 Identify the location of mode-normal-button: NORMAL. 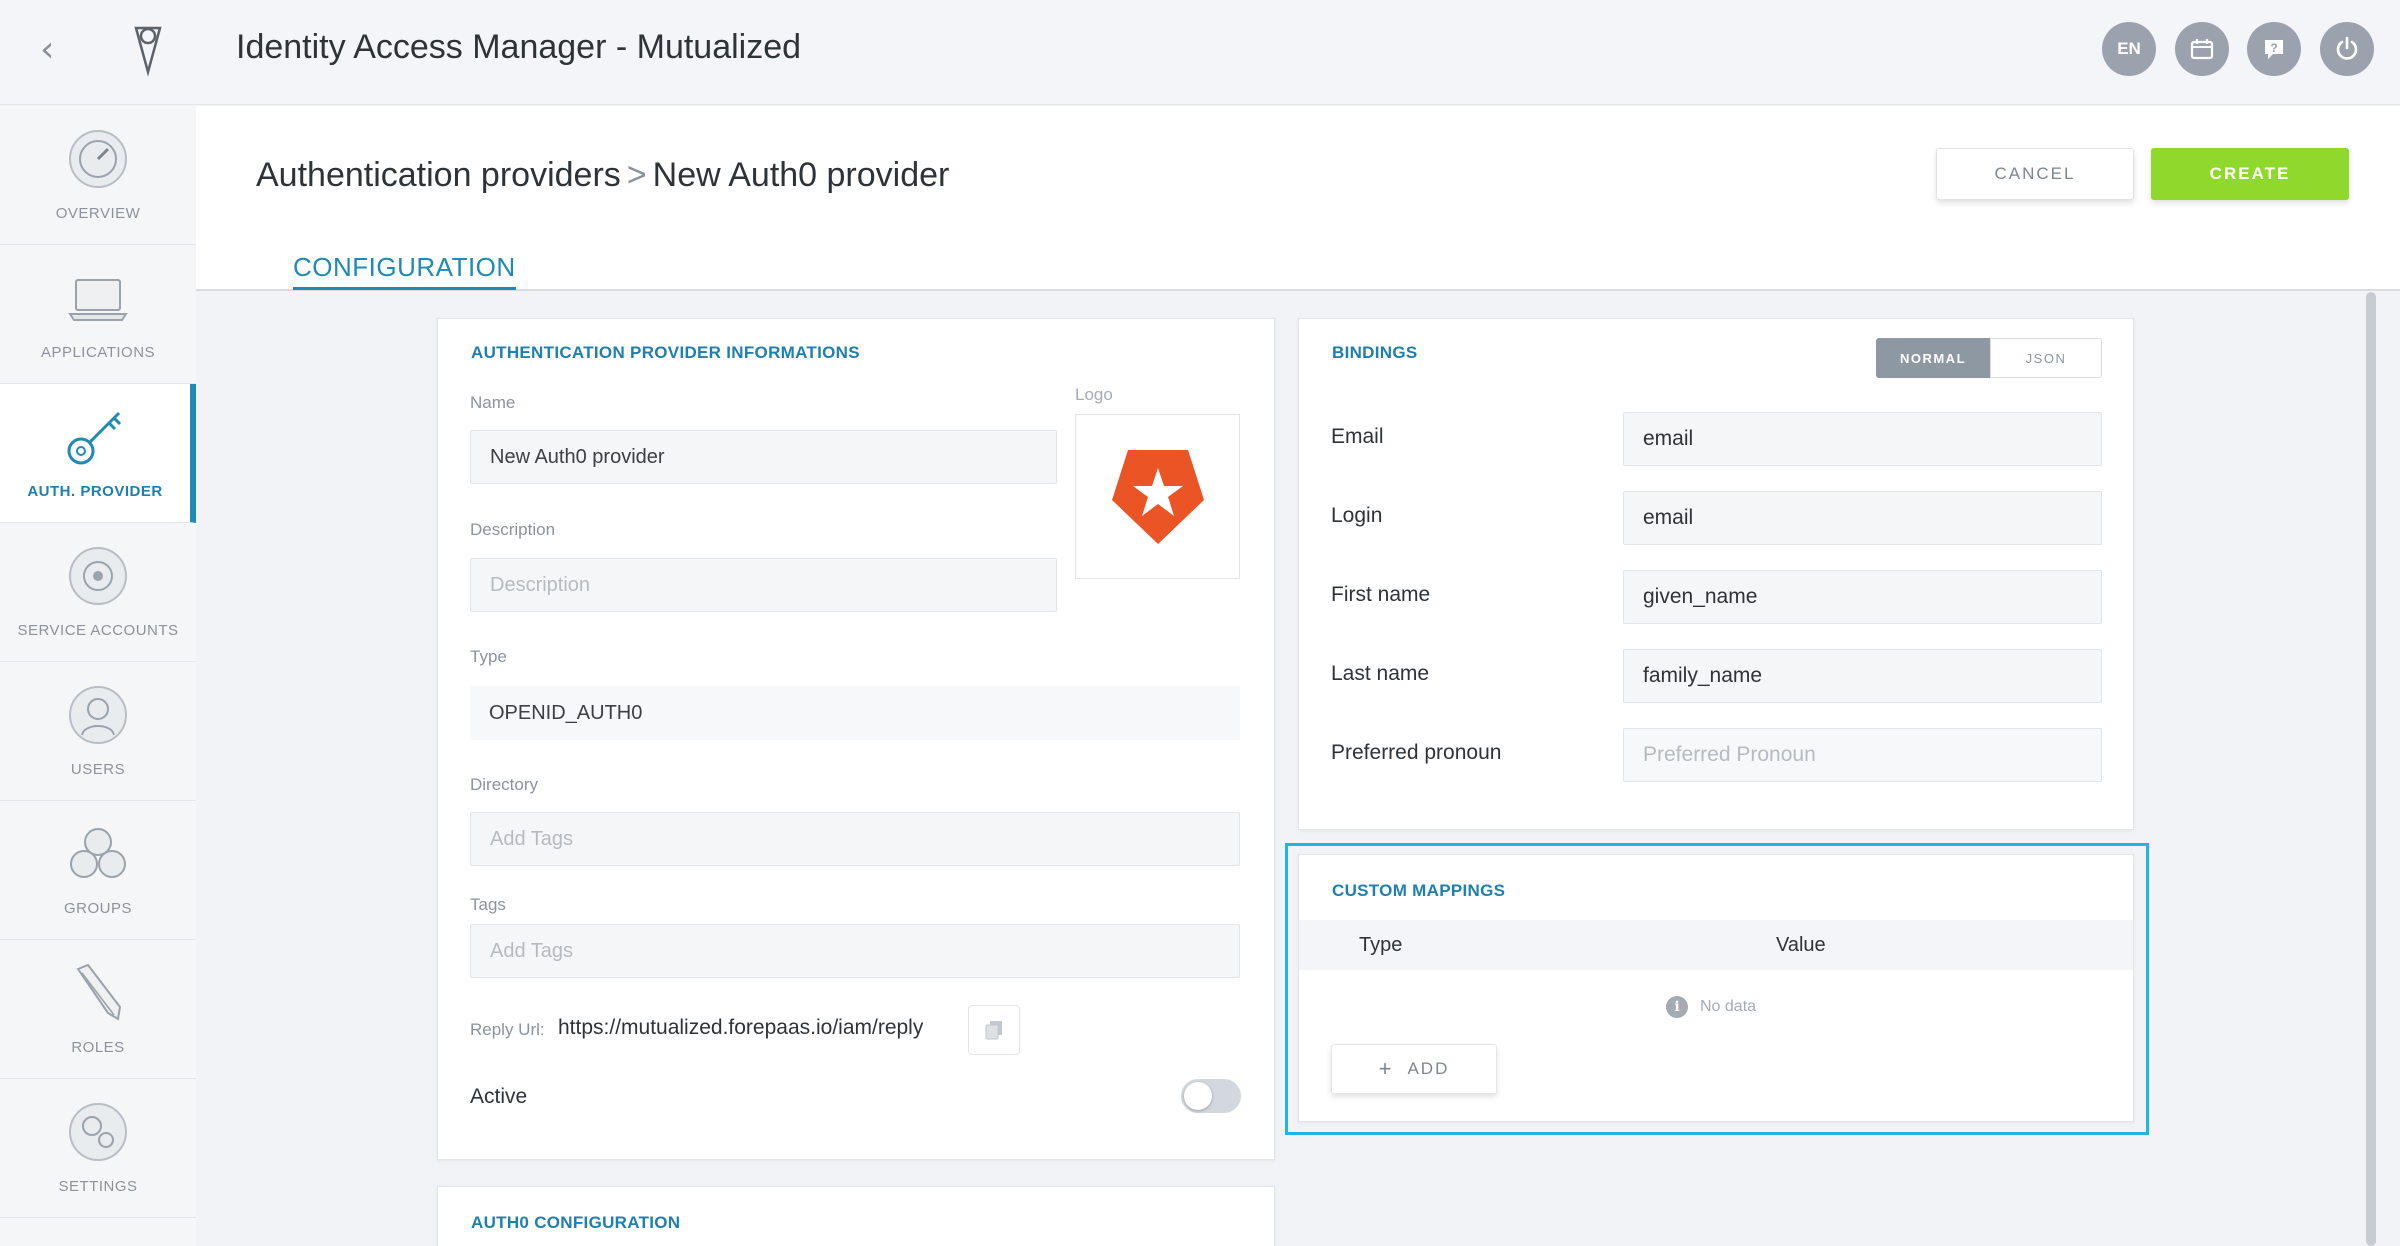
(1933, 358).